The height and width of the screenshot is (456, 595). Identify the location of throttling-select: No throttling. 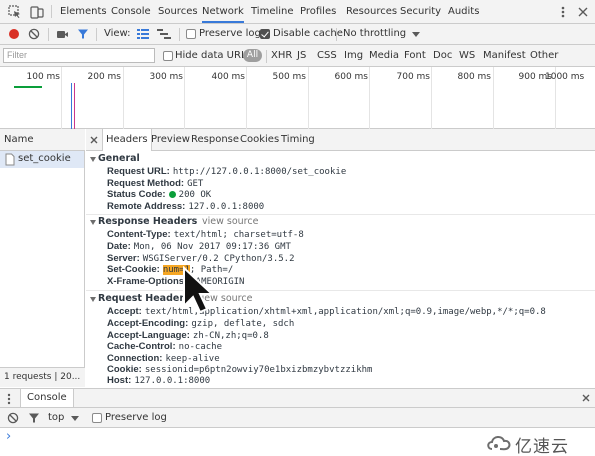
(374, 34).